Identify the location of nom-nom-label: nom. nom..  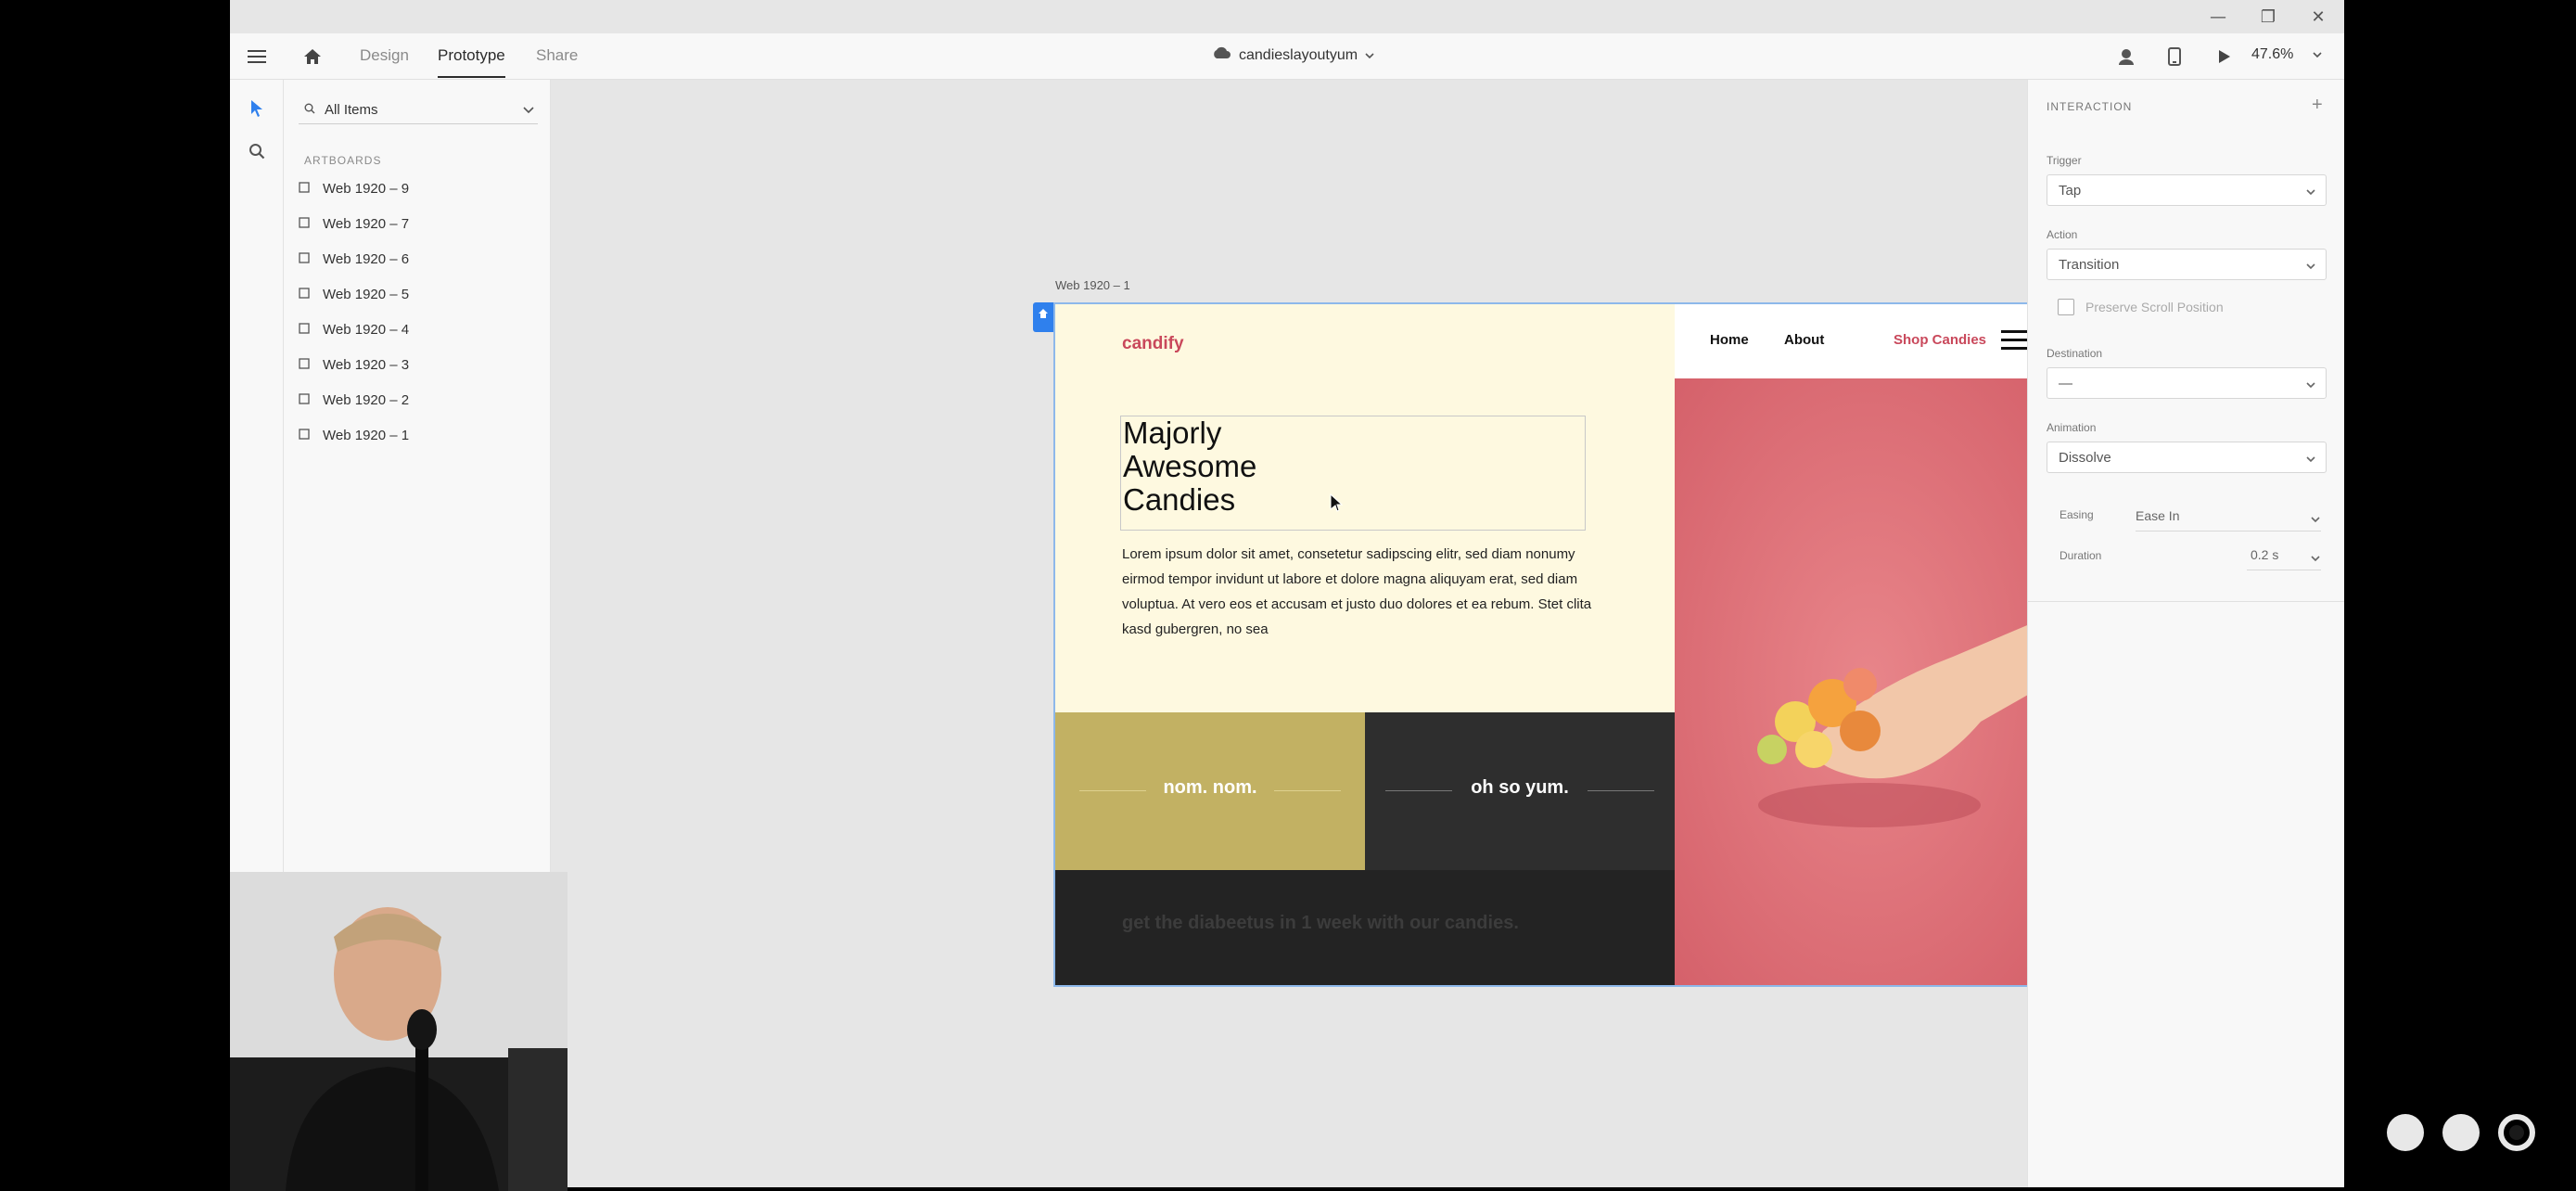
(1210, 788).